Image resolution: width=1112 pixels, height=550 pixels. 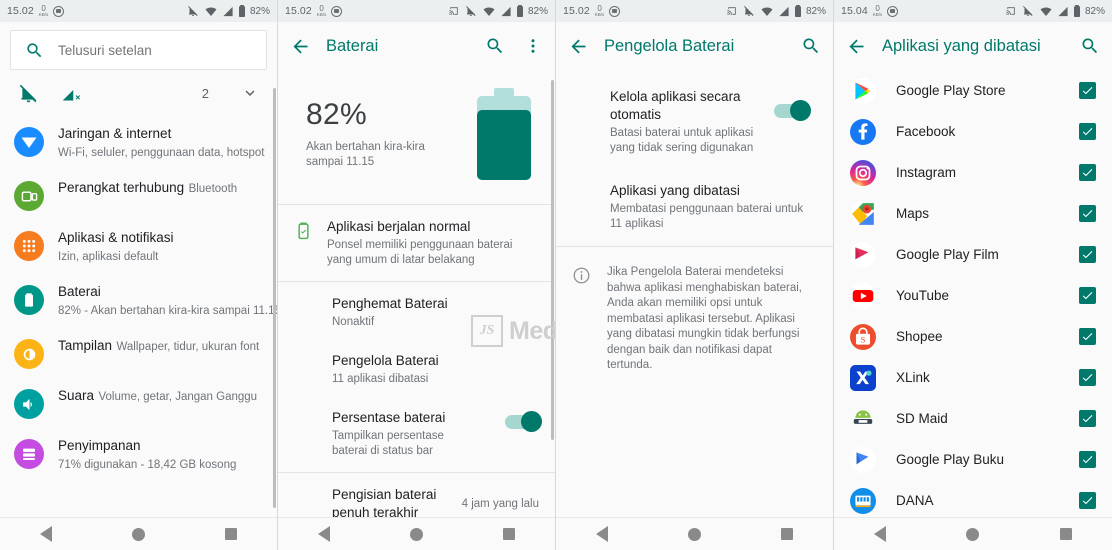 What do you see at coordinates (915, 500) in the screenshot?
I see `app-name: DANA` at bounding box center [915, 500].